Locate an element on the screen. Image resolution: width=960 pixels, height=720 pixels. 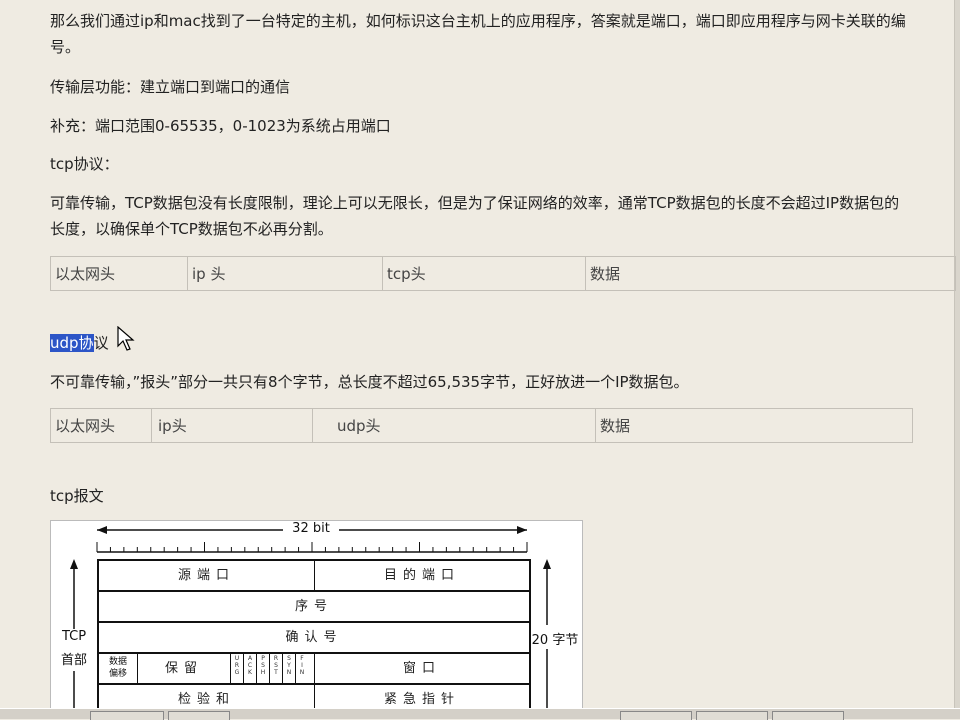
taskbar is located at coordinates (480, 714).